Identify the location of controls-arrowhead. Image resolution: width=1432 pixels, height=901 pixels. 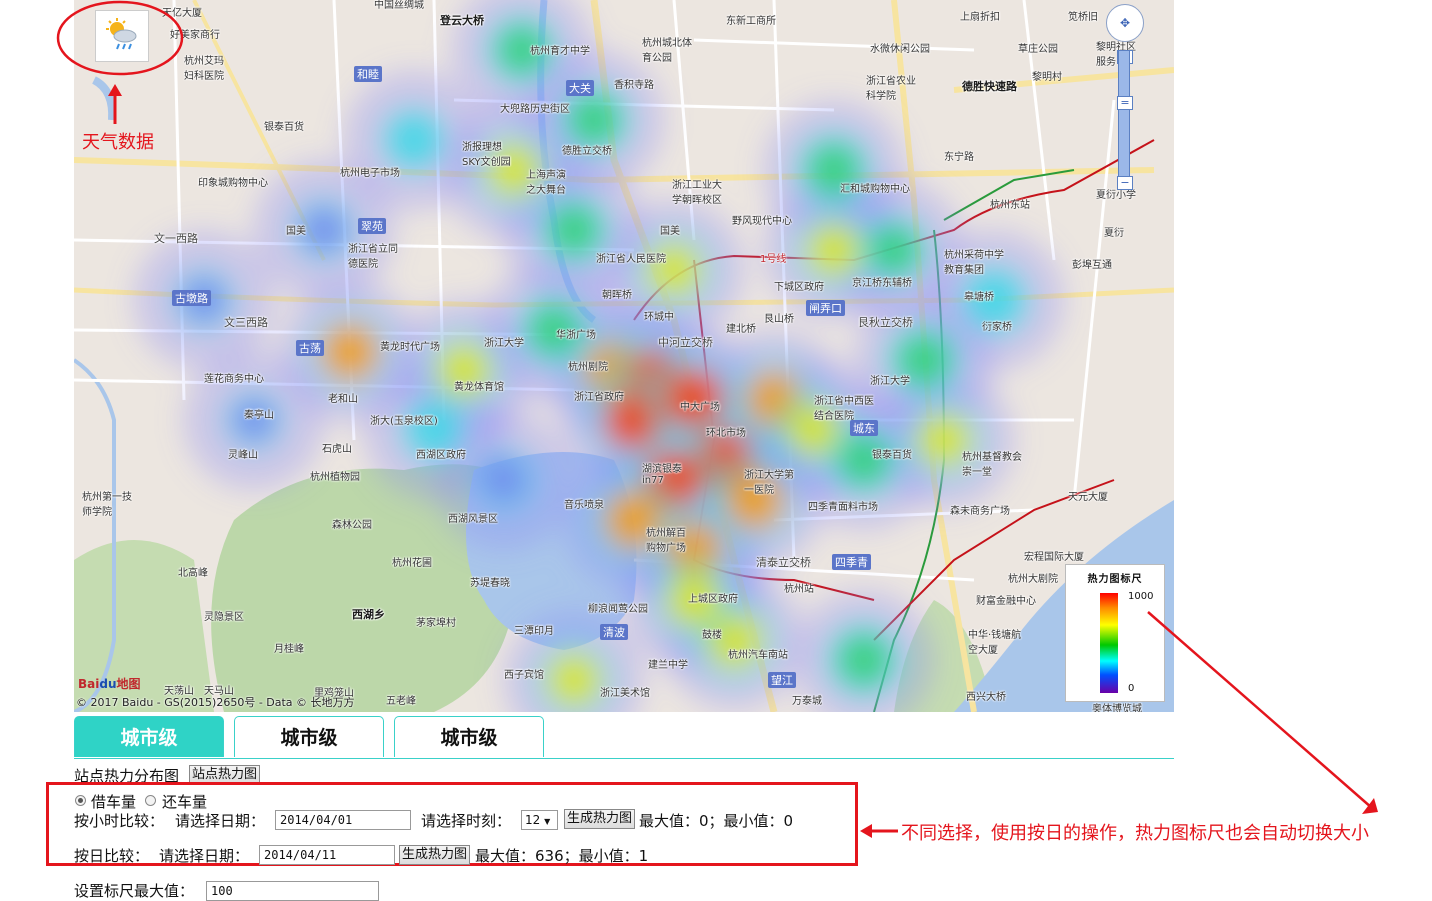
(866, 831).